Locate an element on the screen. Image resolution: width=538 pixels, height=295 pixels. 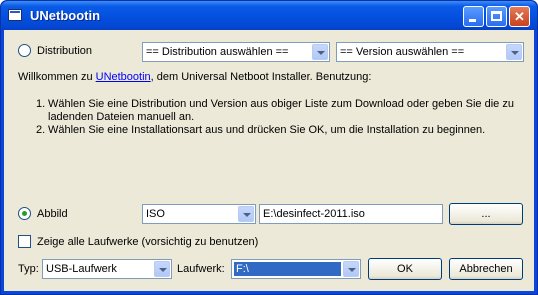
drive-select-value: F:\ is located at coordinates (287, 269).